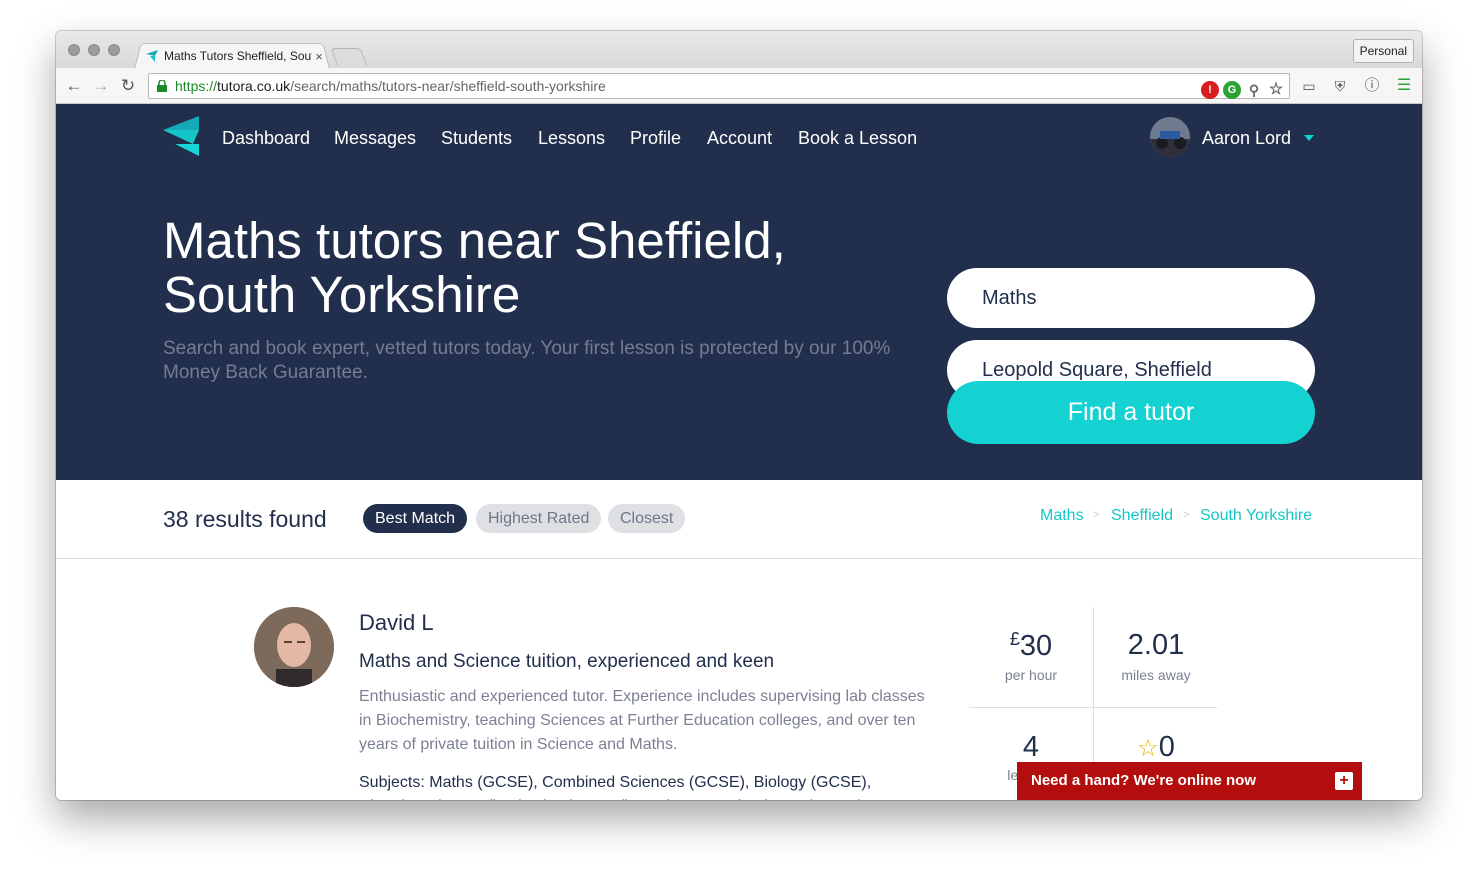 This screenshot has width=1478, height=880. I want to click on nav-dashboard: Dashboard, so click(266, 138).